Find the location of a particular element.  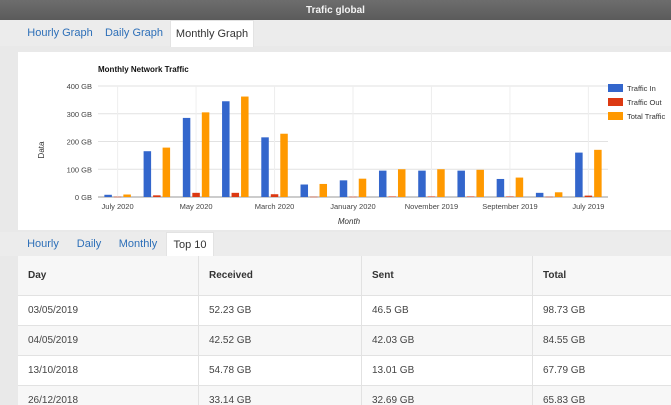

cell-sent: 46.5 GB is located at coordinates (447, 310).